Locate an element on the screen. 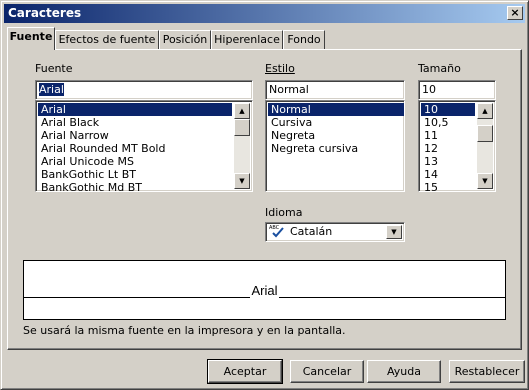 The height and width of the screenshot is (390, 529). tab-fondo: Fondo is located at coordinates (304, 39).